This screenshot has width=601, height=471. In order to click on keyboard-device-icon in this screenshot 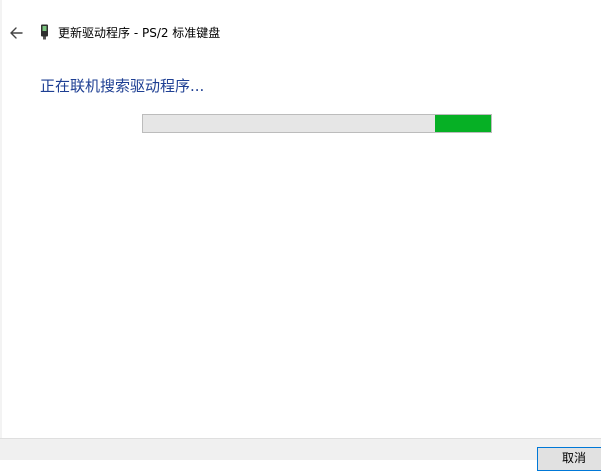, I will do `click(44, 32)`.